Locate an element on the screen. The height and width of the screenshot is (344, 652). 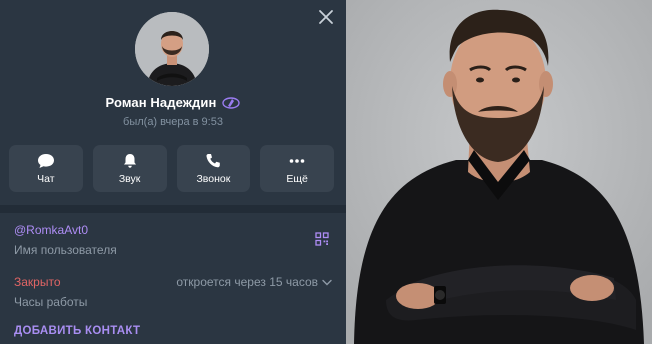
hours-opens: откроется через 15 часов is located at coordinates (254, 282).